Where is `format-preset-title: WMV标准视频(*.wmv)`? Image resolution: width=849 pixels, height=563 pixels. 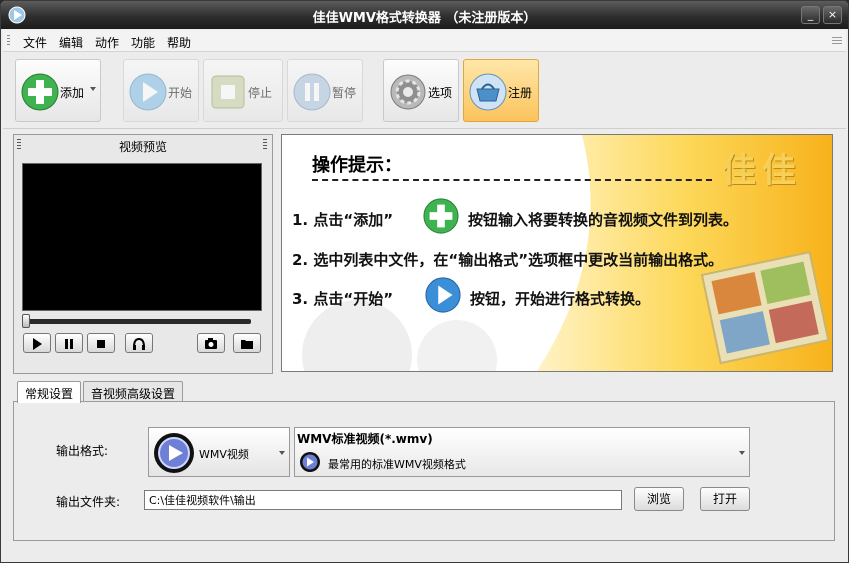 format-preset-title: WMV标准视频(*.wmv) is located at coordinates (365, 439).